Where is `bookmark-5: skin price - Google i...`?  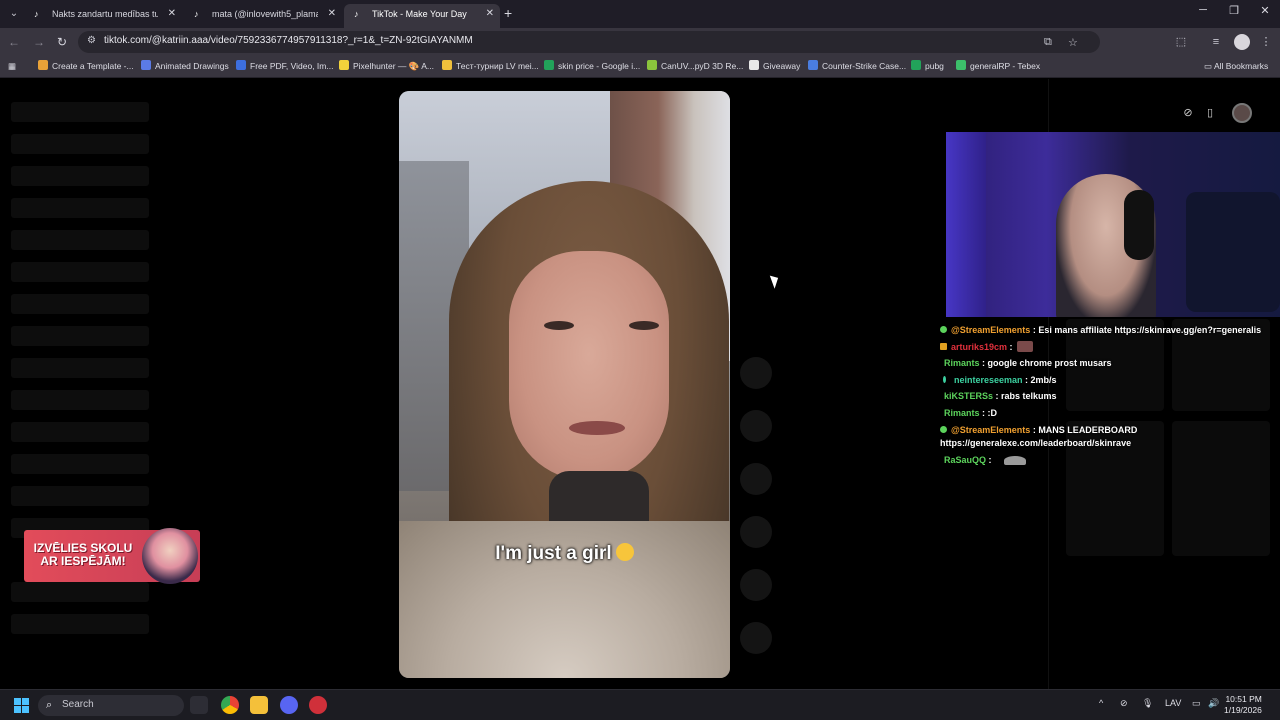
bookmark-5: skin price - Google i... is located at coordinates (592, 66).